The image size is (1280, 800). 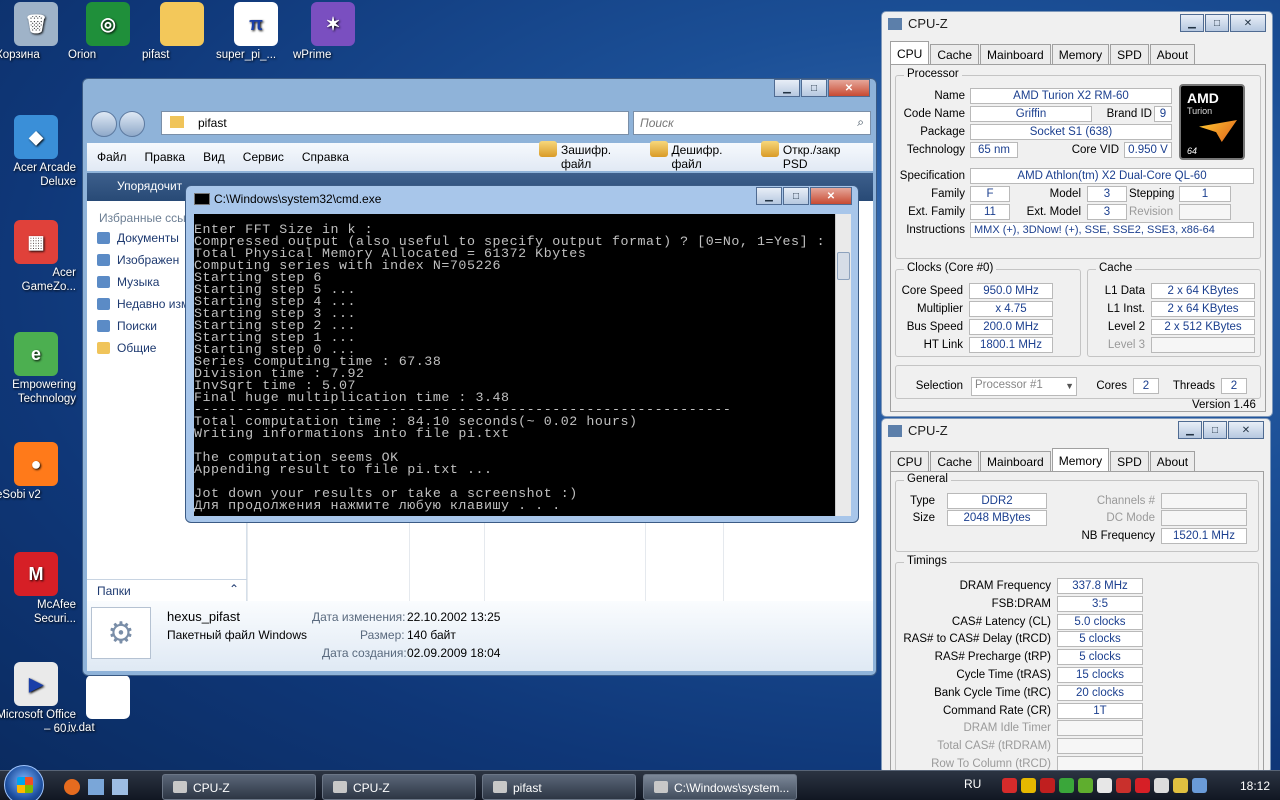 I want to click on battery-icon, so click(x=1085, y=785).